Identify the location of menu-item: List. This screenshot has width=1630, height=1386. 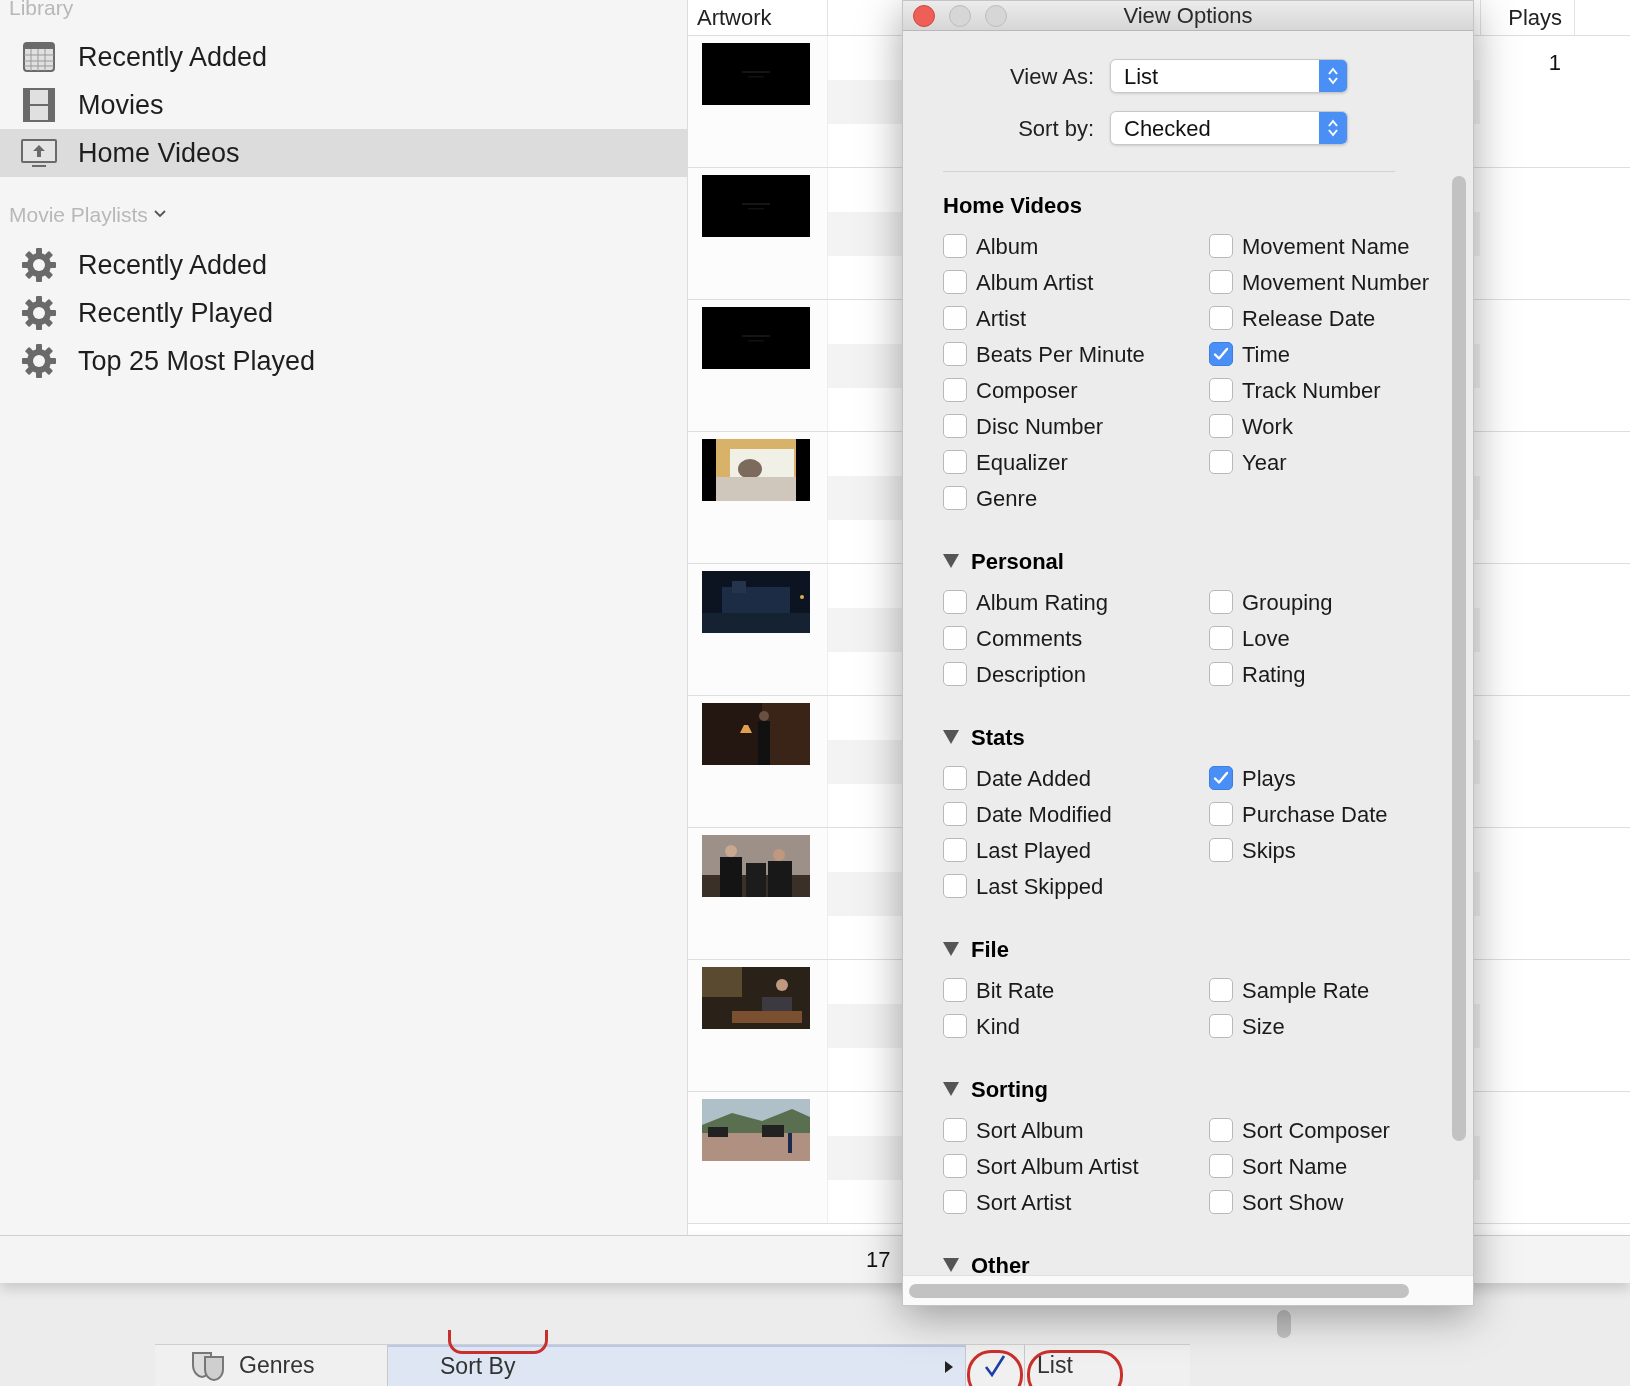
(1077, 1365).